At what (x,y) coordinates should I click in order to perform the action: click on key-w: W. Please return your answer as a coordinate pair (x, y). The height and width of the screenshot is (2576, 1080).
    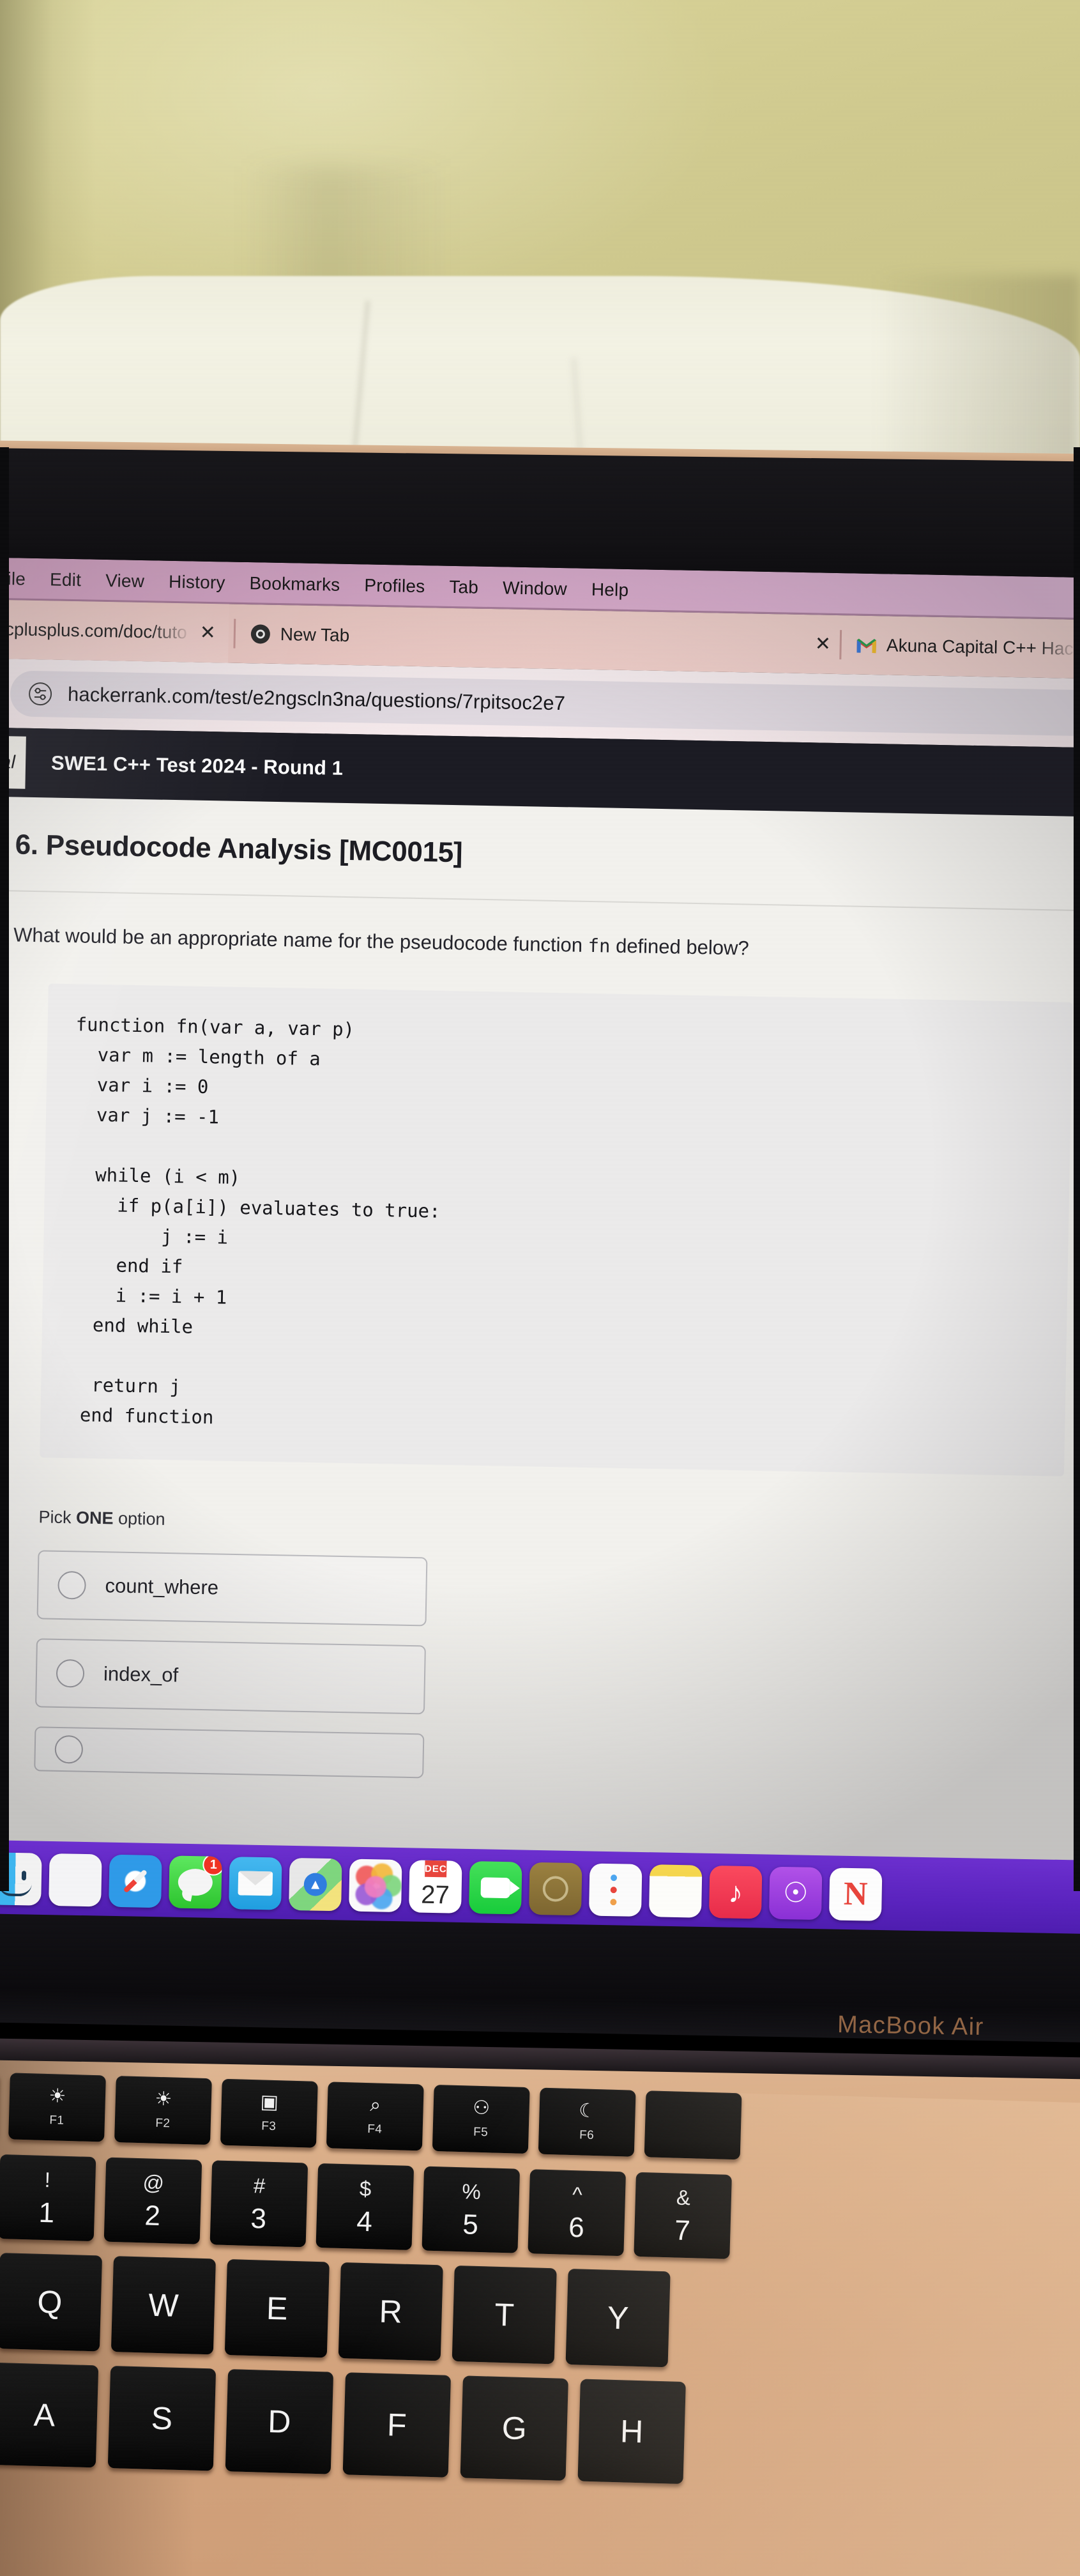
    Looking at the image, I should click on (163, 2305).